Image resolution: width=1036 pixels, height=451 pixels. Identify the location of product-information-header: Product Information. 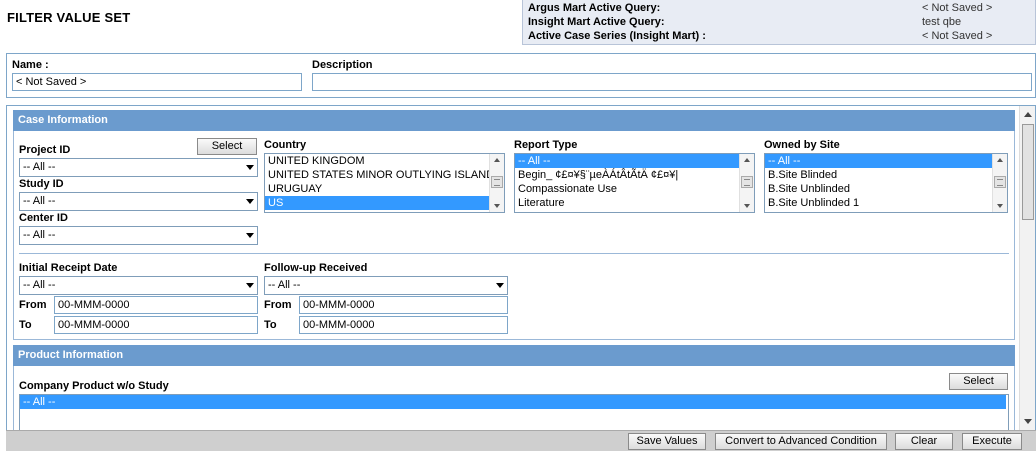
(514, 355).